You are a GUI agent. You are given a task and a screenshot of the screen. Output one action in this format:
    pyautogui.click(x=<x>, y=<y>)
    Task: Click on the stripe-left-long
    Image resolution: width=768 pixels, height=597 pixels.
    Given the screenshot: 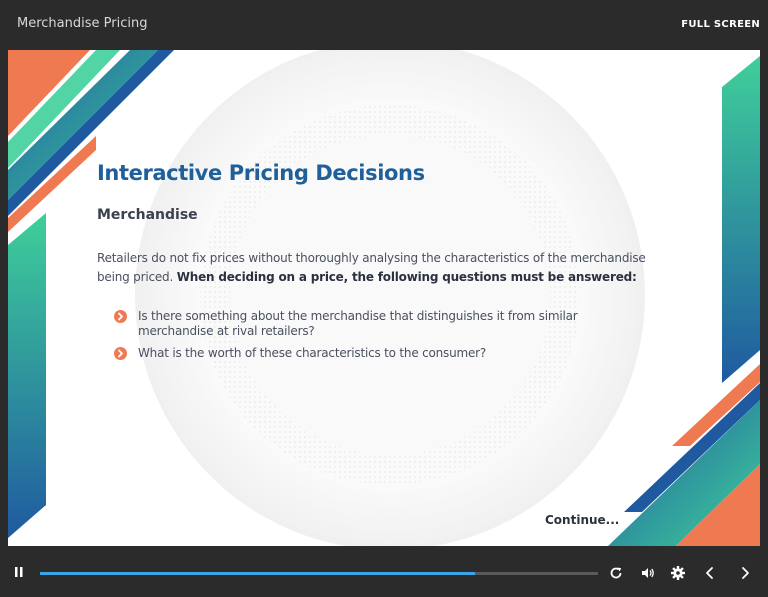 What is the action you would take?
    pyautogui.click(x=27, y=375)
    